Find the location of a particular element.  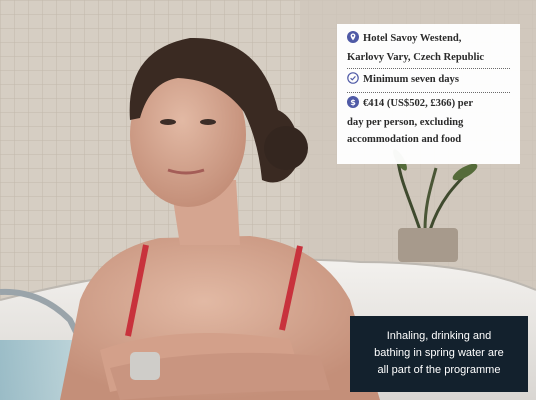

duration-row: Minimum seven days is located at coordinates (428, 79).